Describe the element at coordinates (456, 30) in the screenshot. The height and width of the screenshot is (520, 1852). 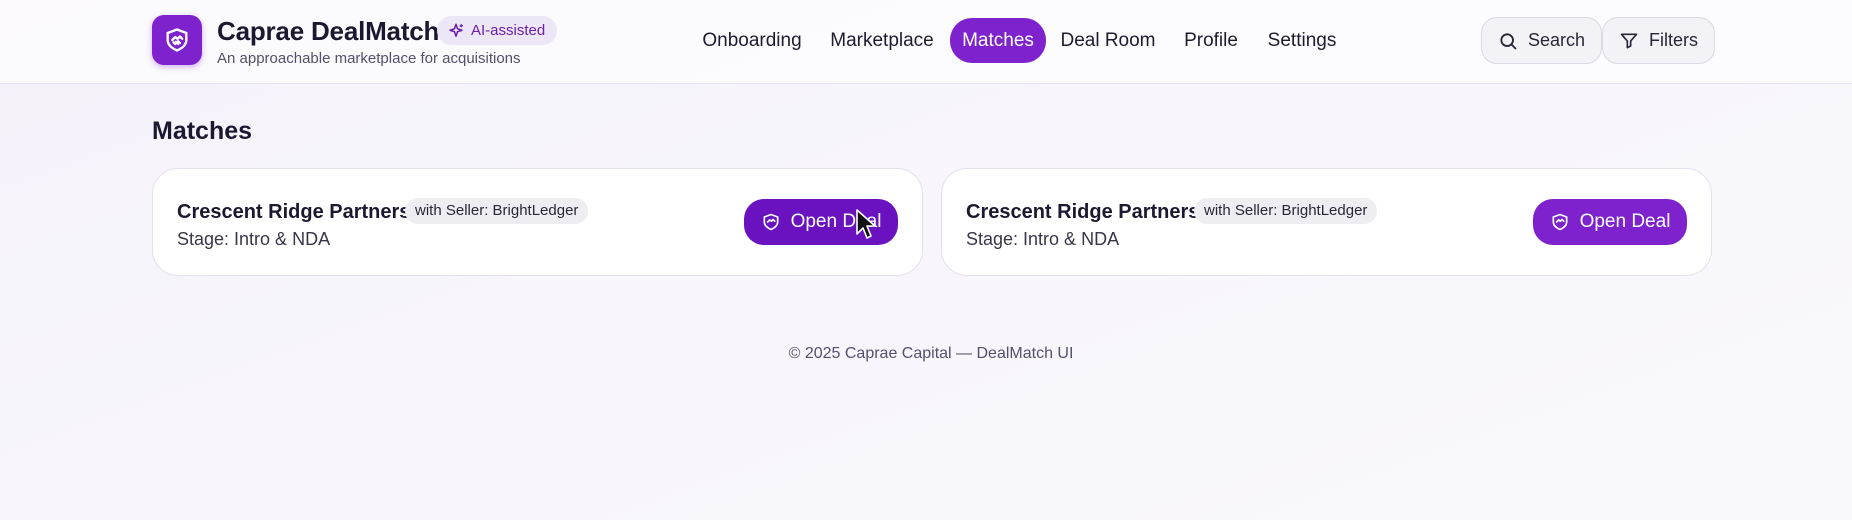
I see `sparkles-icon` at that location.